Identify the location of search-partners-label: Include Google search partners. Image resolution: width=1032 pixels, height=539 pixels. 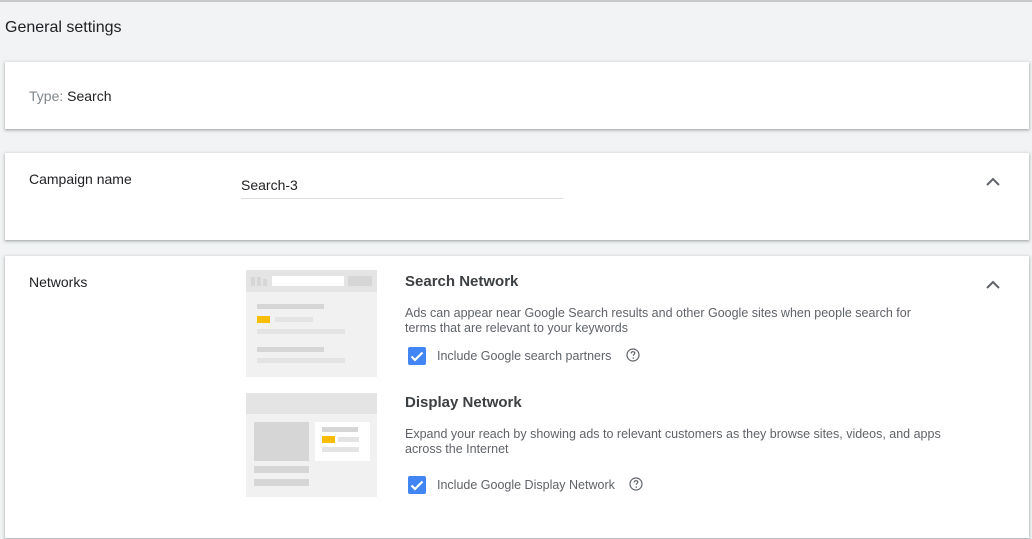
(524, 356).